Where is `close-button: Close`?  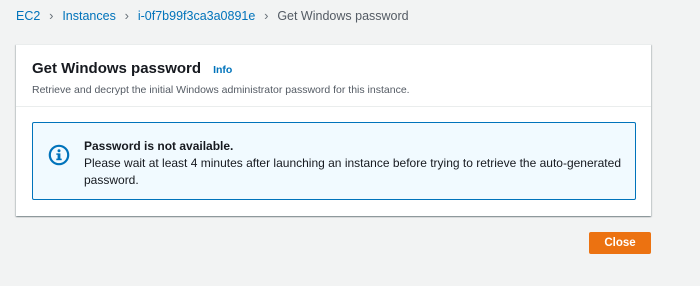
close-button: Close is located at coordinates (620, 243).